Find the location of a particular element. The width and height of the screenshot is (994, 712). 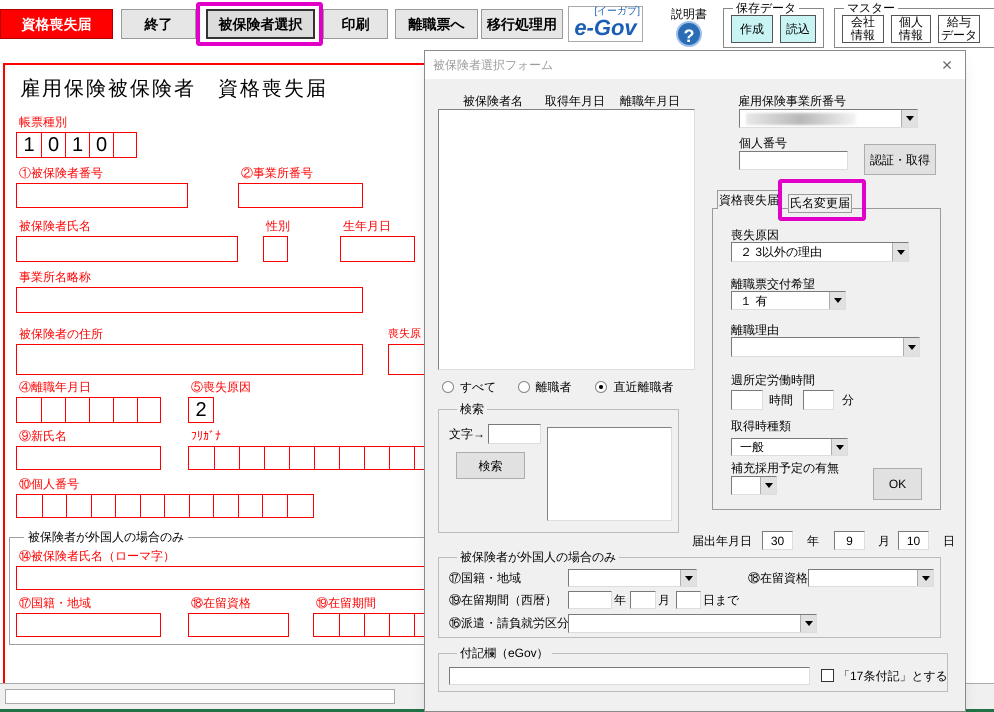

field-label: 雇用保険事業所番号 is located at coordinates (792, 101).